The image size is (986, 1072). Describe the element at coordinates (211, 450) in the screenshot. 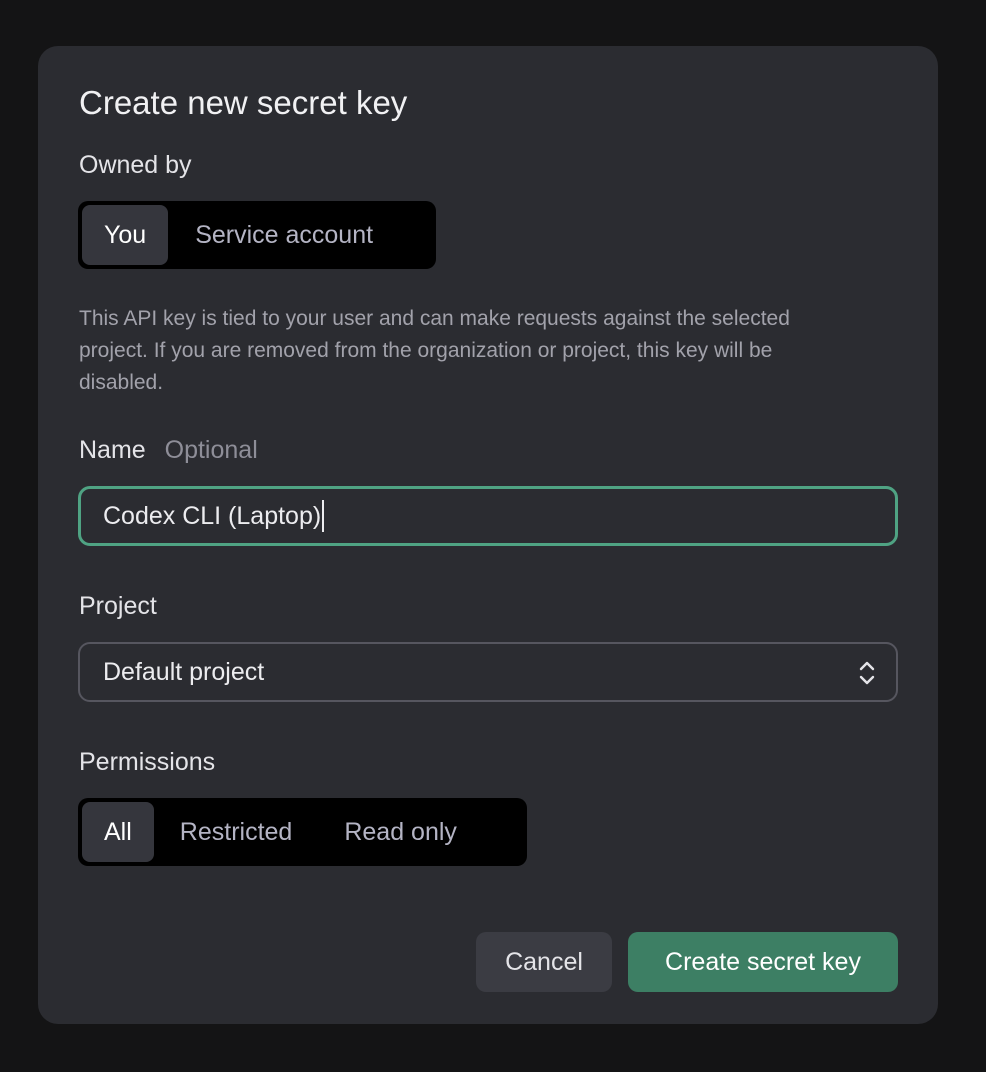

I see `name-optional-hint: Optional` at that location.